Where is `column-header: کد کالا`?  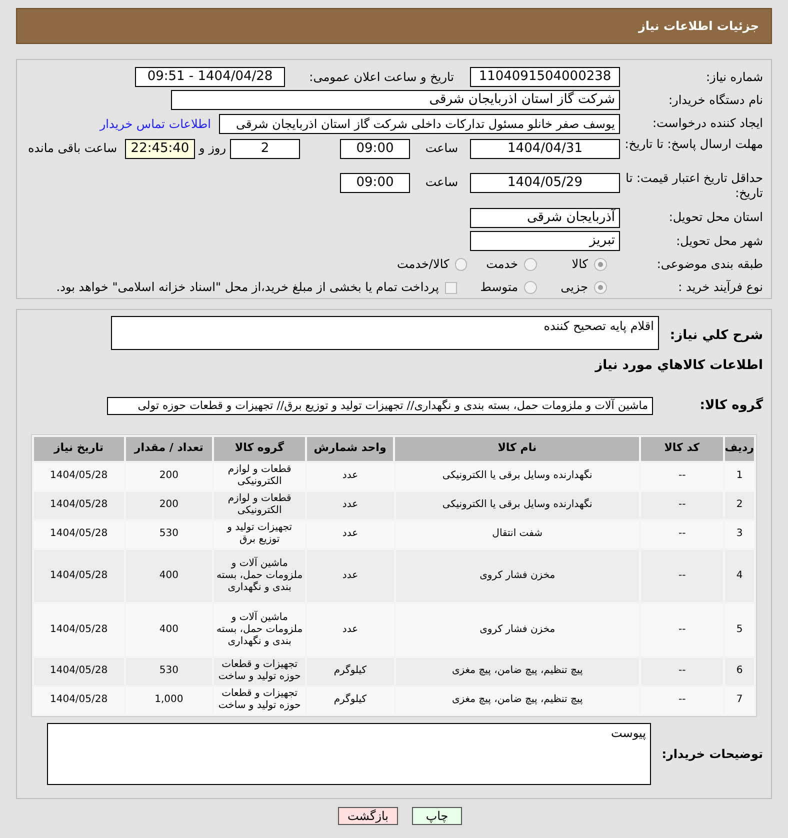 column-header: کد کالا is located at coordinates (681, 448).